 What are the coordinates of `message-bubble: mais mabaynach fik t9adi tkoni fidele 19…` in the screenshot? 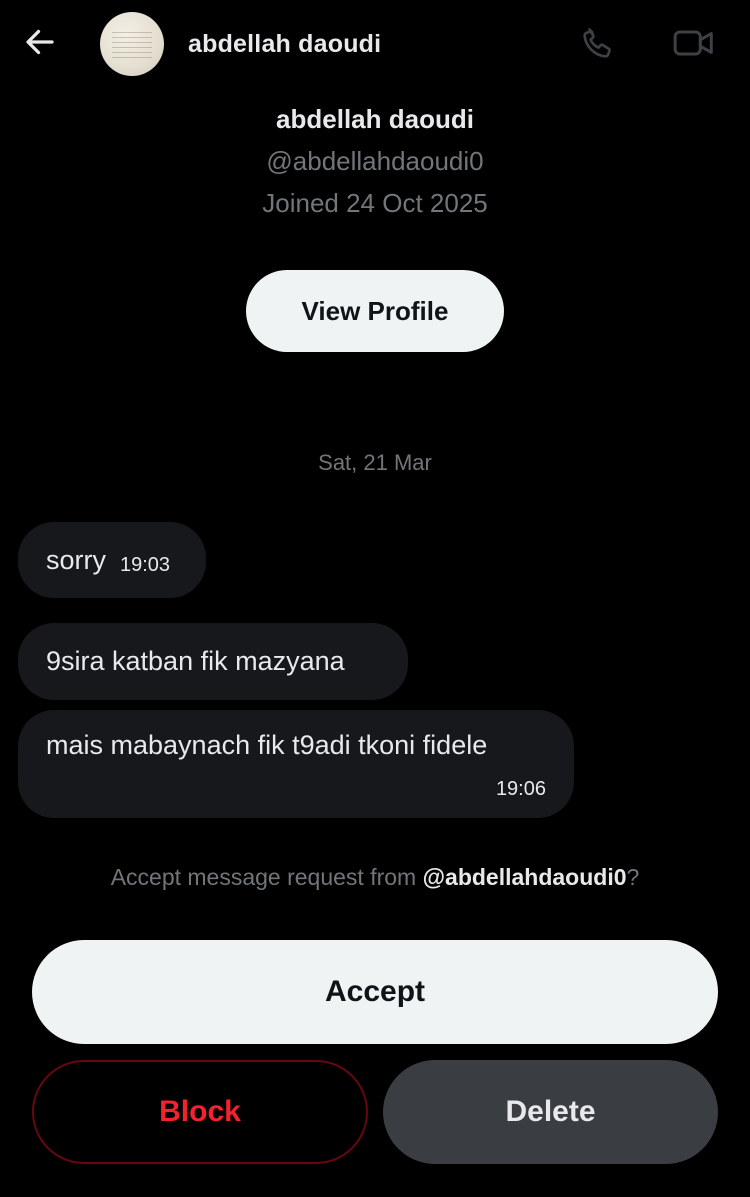 It's located at (296, 764).